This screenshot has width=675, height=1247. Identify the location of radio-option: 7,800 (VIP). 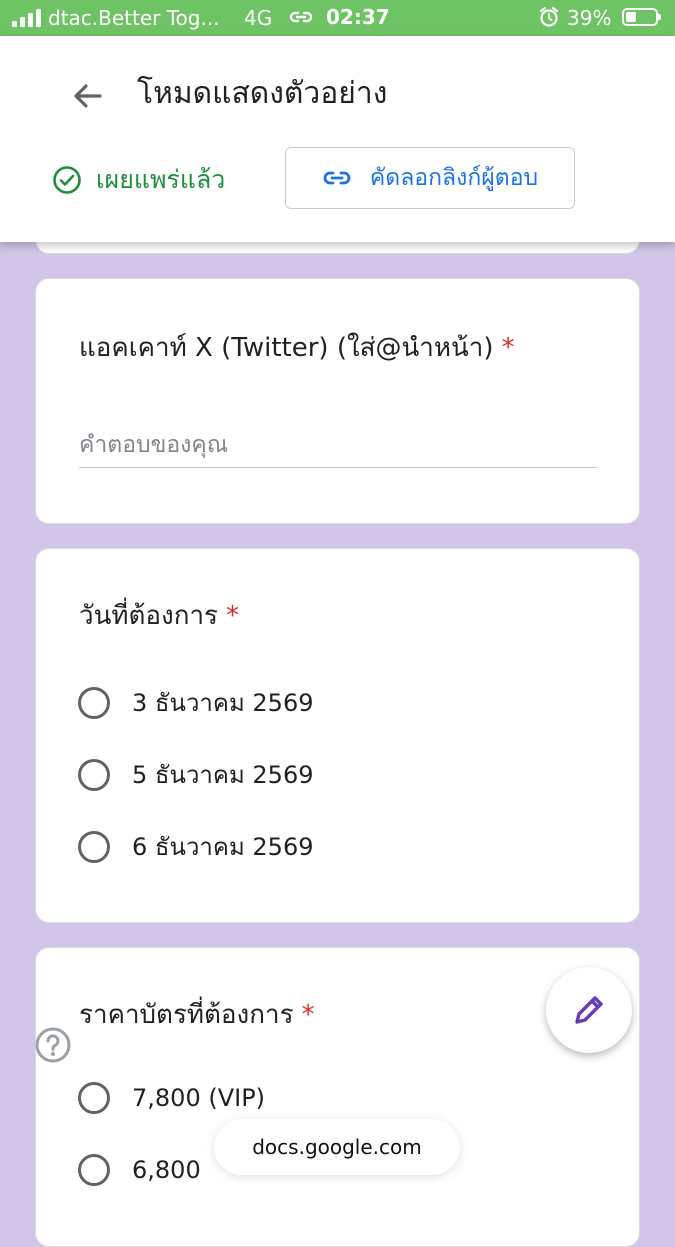
(171, 1098).